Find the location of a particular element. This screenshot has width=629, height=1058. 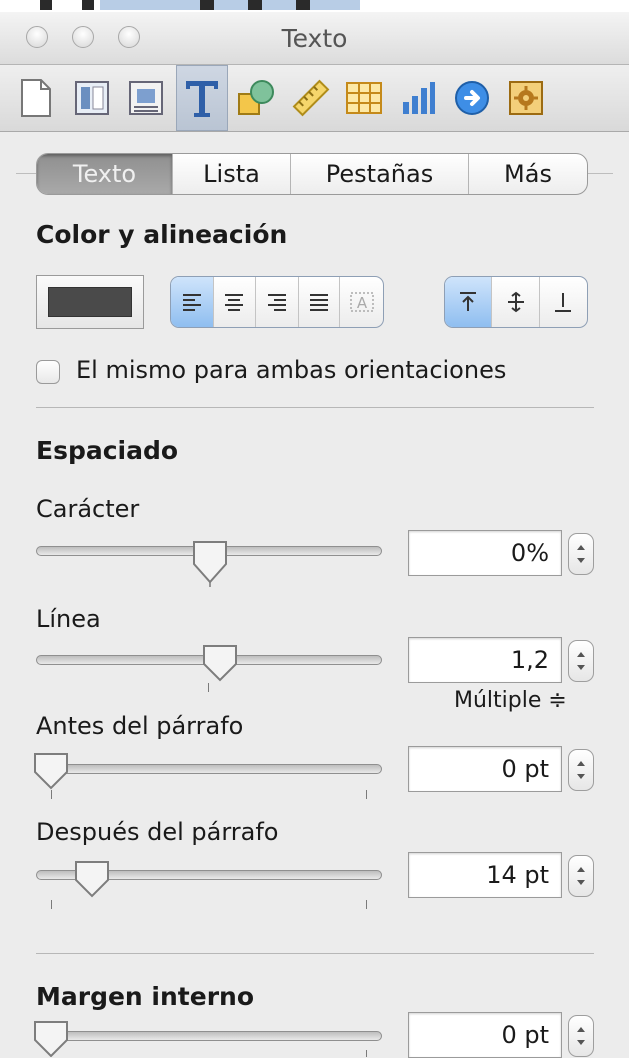

align-auto-button: A is located at coordinates (361, 302).